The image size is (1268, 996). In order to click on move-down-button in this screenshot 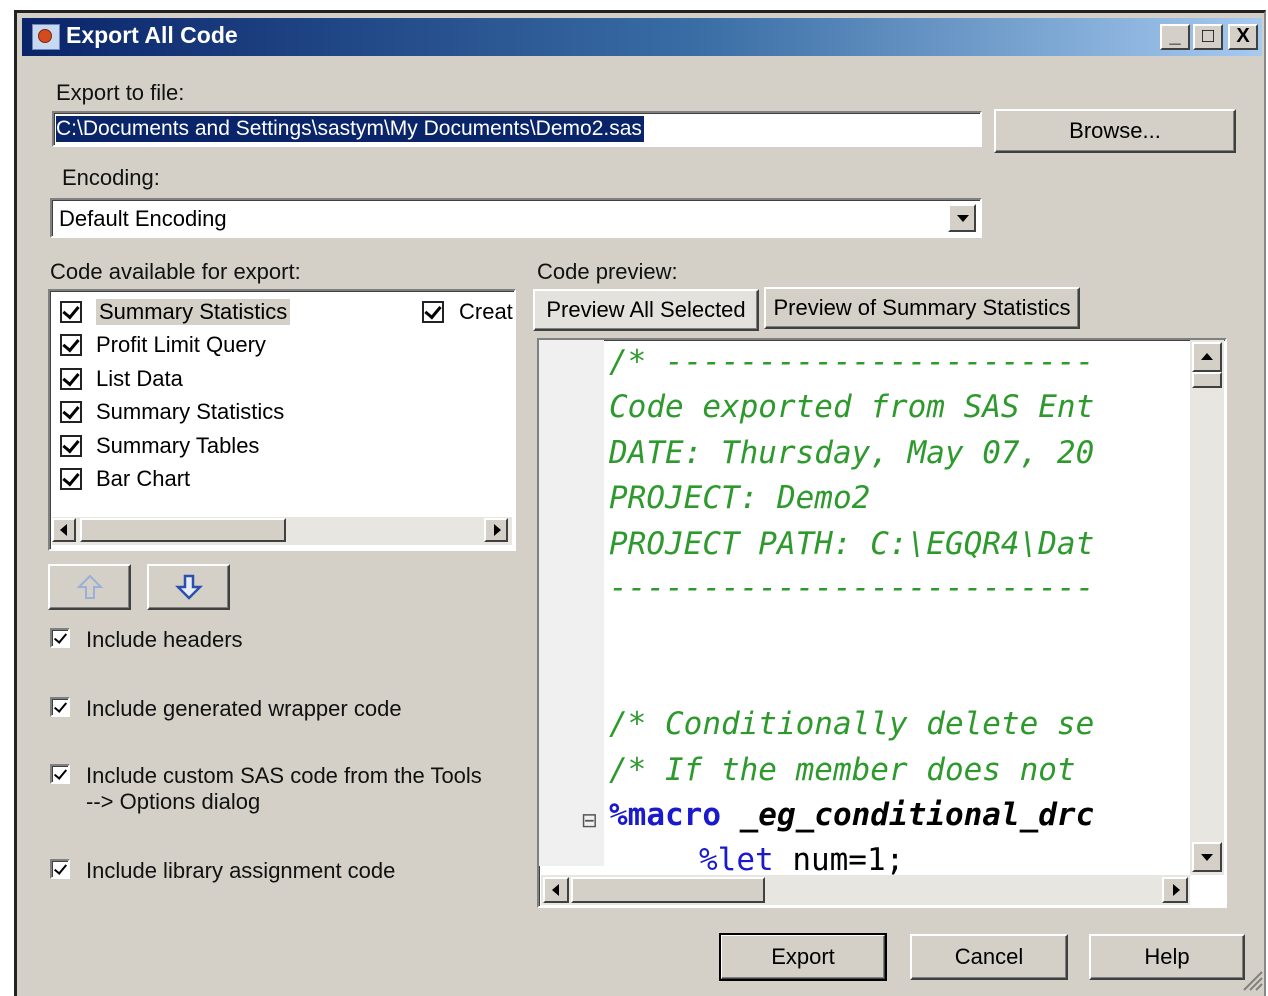, I will do `click(188, 587)`.